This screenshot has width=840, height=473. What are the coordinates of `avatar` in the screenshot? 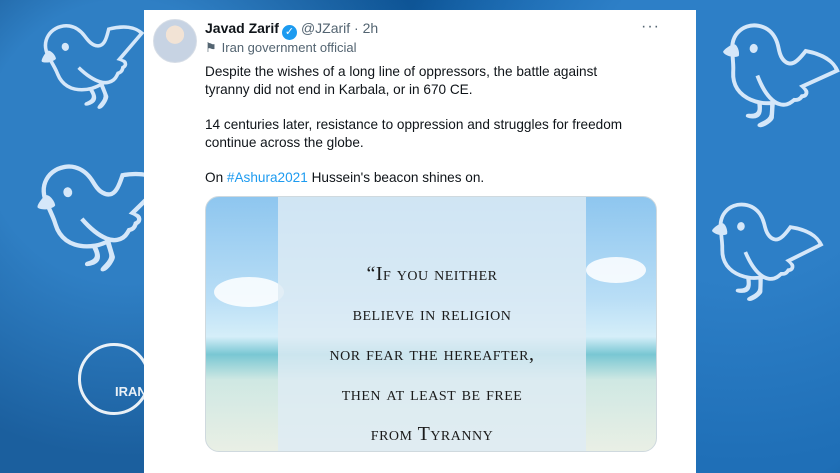 It's located at (175, 41).